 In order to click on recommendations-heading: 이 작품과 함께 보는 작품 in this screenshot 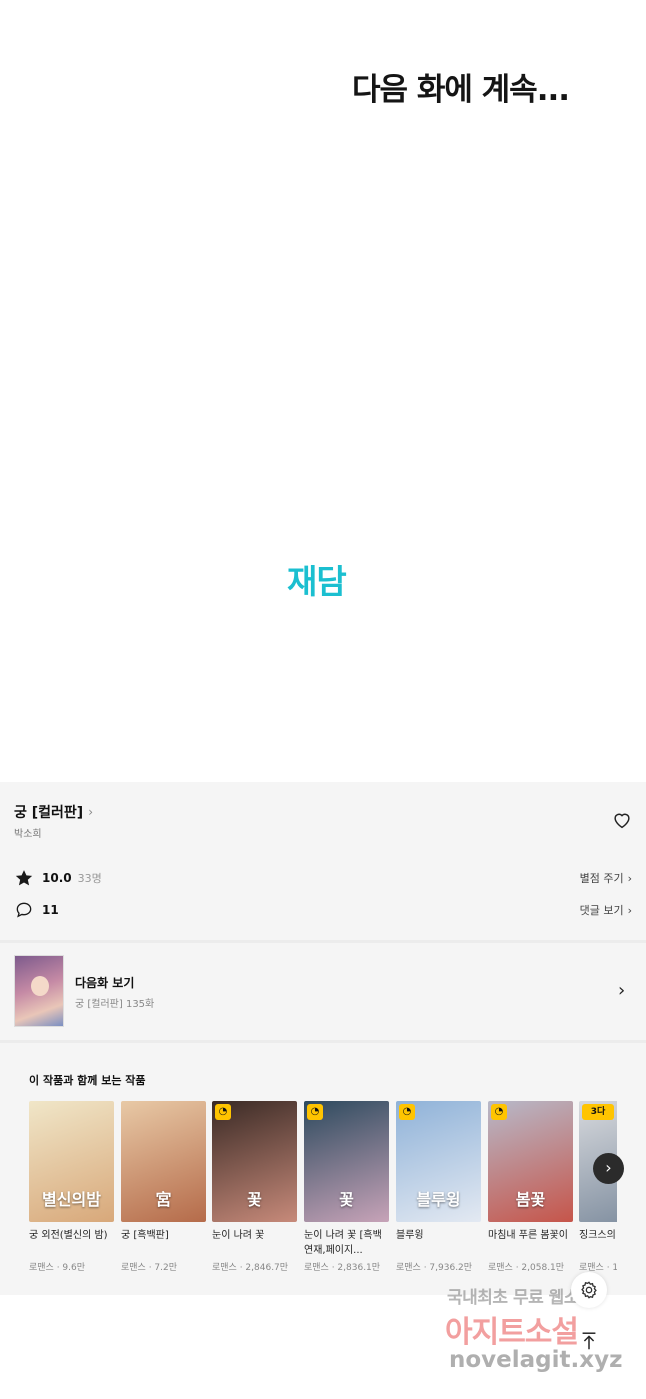, I will do `click(87, 1080)`.